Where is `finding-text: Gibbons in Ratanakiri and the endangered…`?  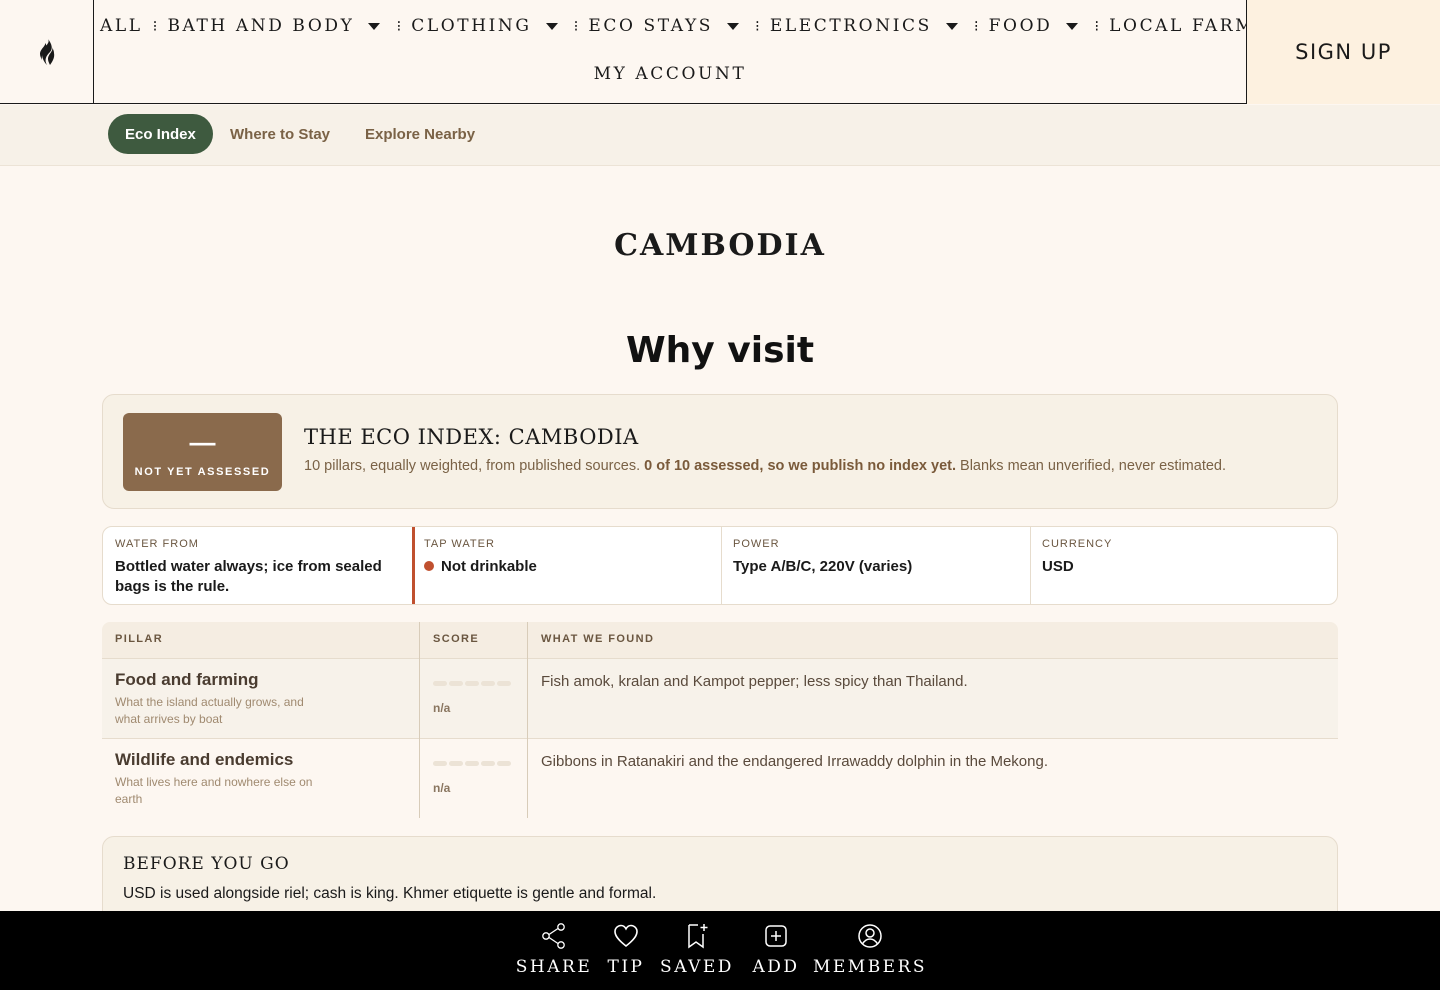 finding-text: Gibbons in Ratanakiri and the endangered… is located at coordinates (794, 761).